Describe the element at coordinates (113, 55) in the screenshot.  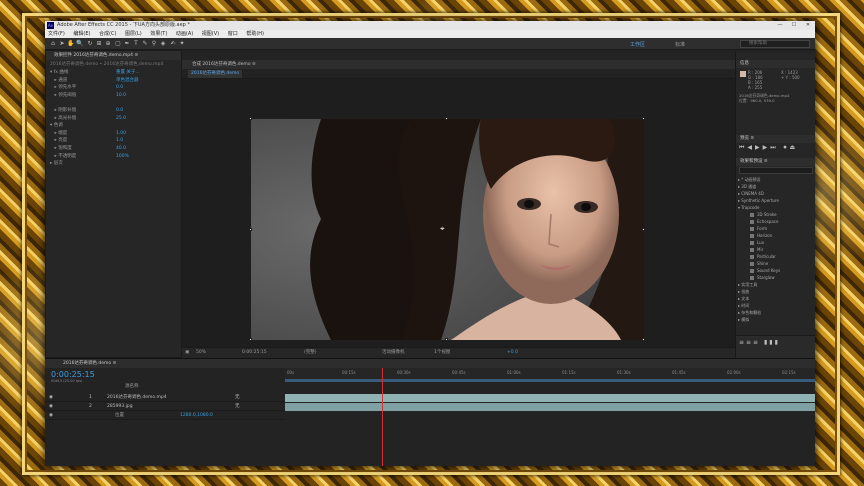
I see `effect-controls-tab: 效果控件 2016达芬奇调色.demo.mp4 ≡` at that location.